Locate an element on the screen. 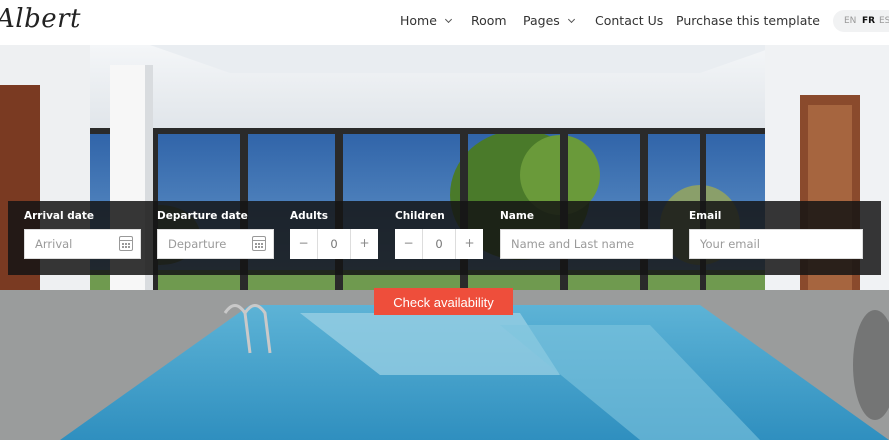 The image size is (889, 445). departure-date-input: Departure is located at coordinates (215, 244).